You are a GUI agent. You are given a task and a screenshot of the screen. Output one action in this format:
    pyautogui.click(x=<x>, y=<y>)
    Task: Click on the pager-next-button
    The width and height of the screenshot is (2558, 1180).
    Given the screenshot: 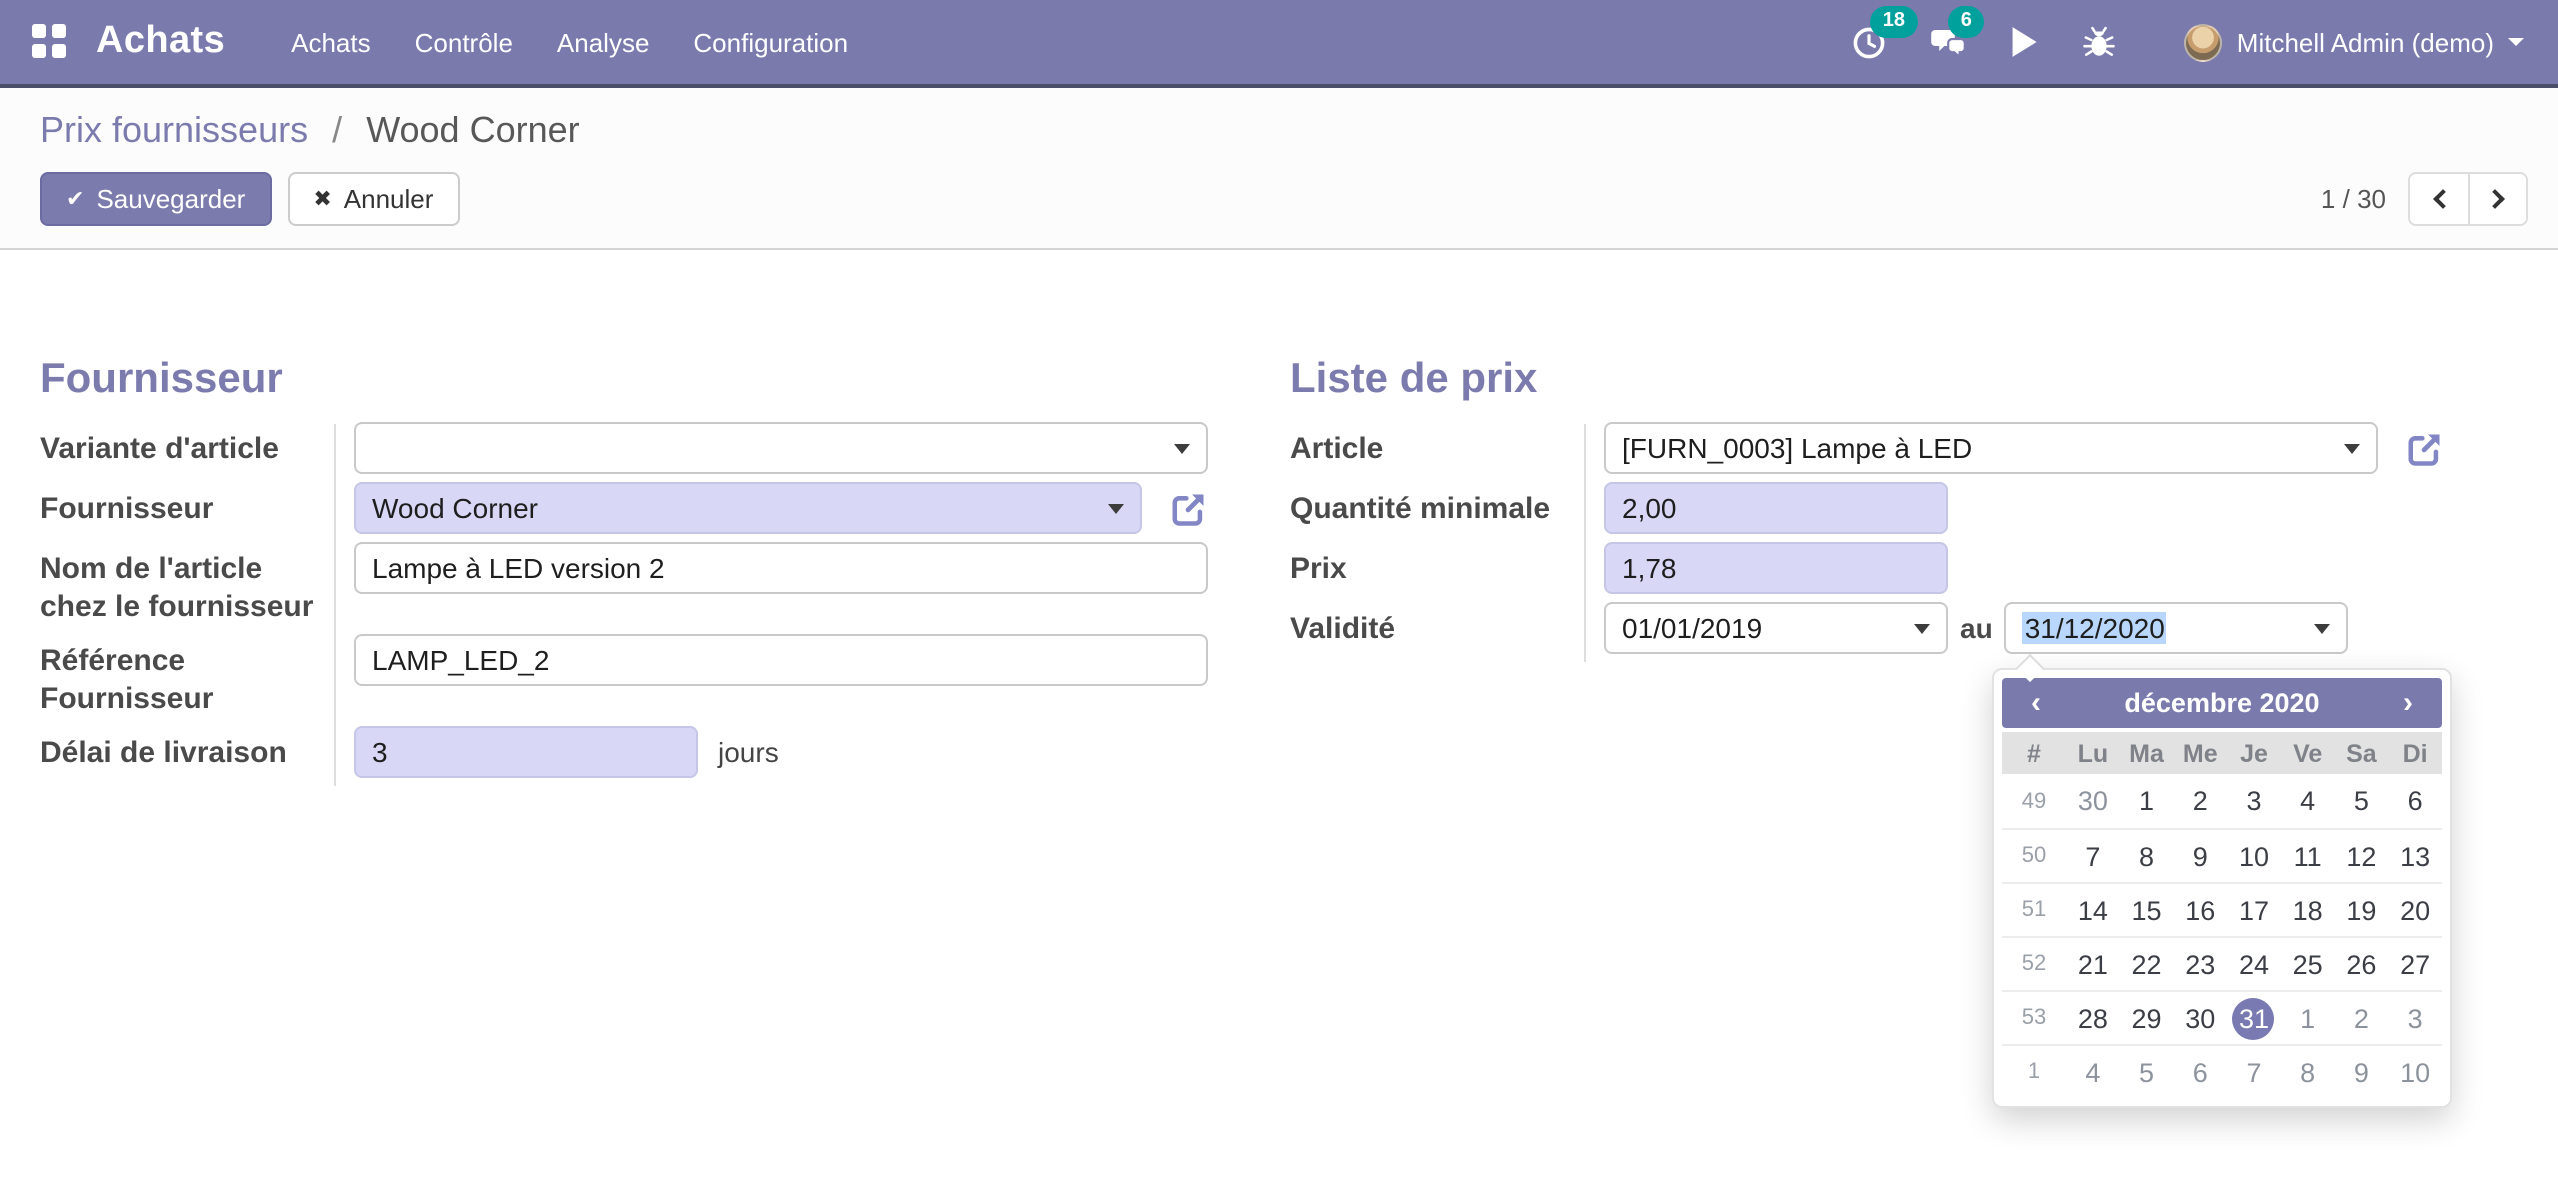 What is the action you would take?
    pyautogui.click(x=2497, y=199)
    